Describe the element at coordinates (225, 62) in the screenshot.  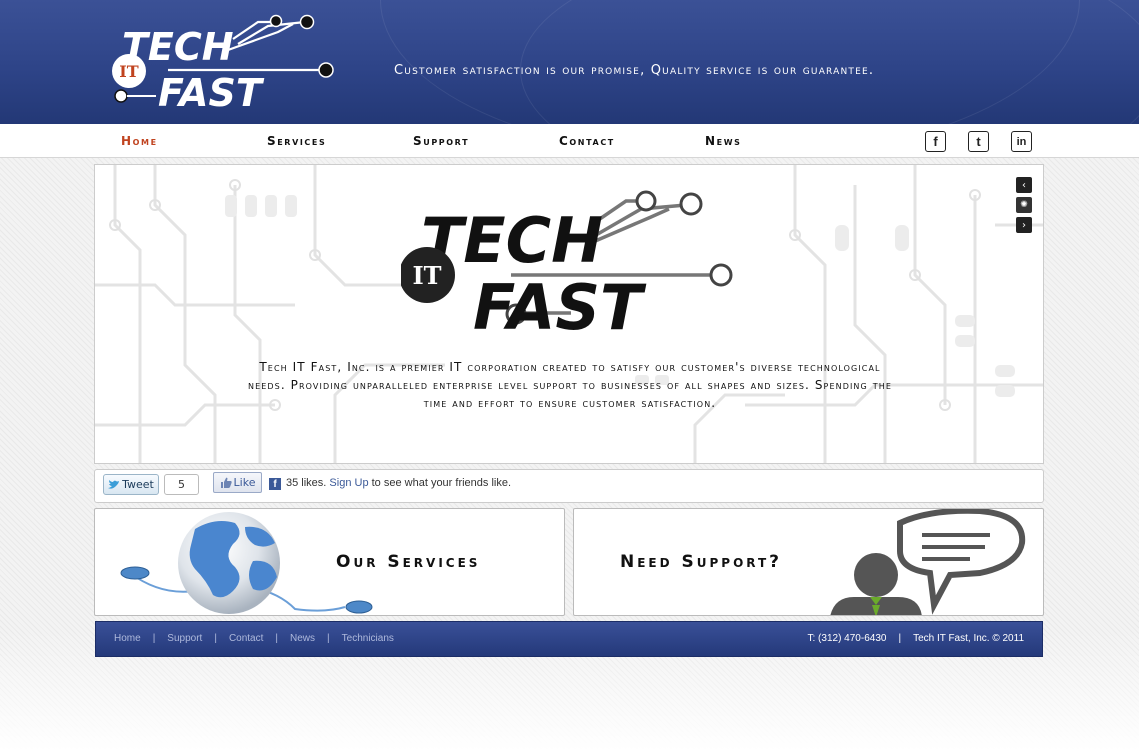
I see `site-logo: TECH IT FAST` at that location.